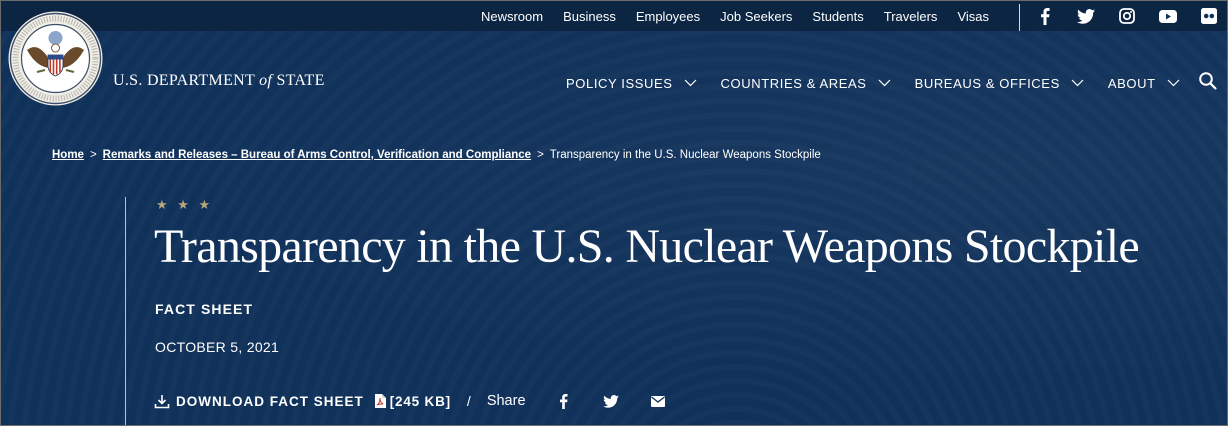 The image size is (1228, 426). What do you see at coordinates (1086, 16) in the screenshot?
I see `twitter-icon` at bounding box center [1086, 16].